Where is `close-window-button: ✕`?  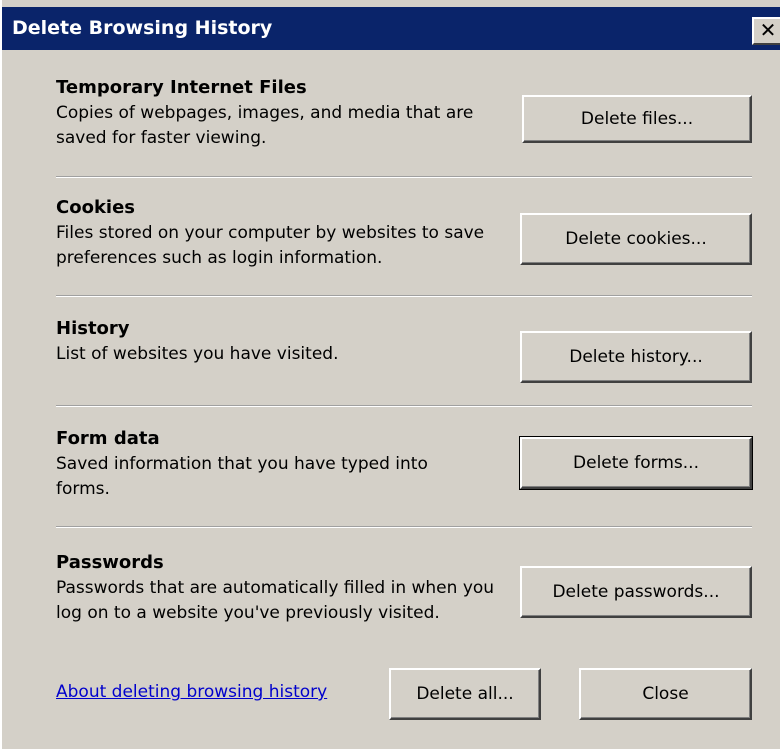 close-window-button: ✕ is located at coordinates (766, 31).